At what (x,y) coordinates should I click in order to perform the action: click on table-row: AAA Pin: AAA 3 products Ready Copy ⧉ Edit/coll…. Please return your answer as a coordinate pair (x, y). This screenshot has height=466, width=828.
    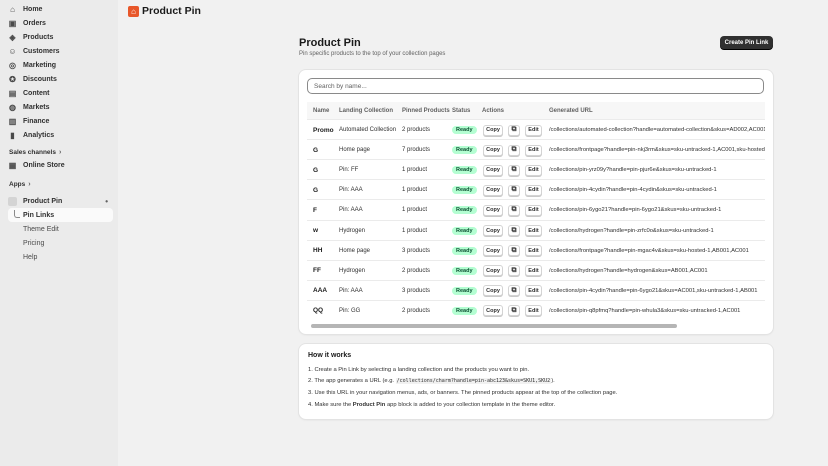
    Looking at the image, I should click on (536, 290).